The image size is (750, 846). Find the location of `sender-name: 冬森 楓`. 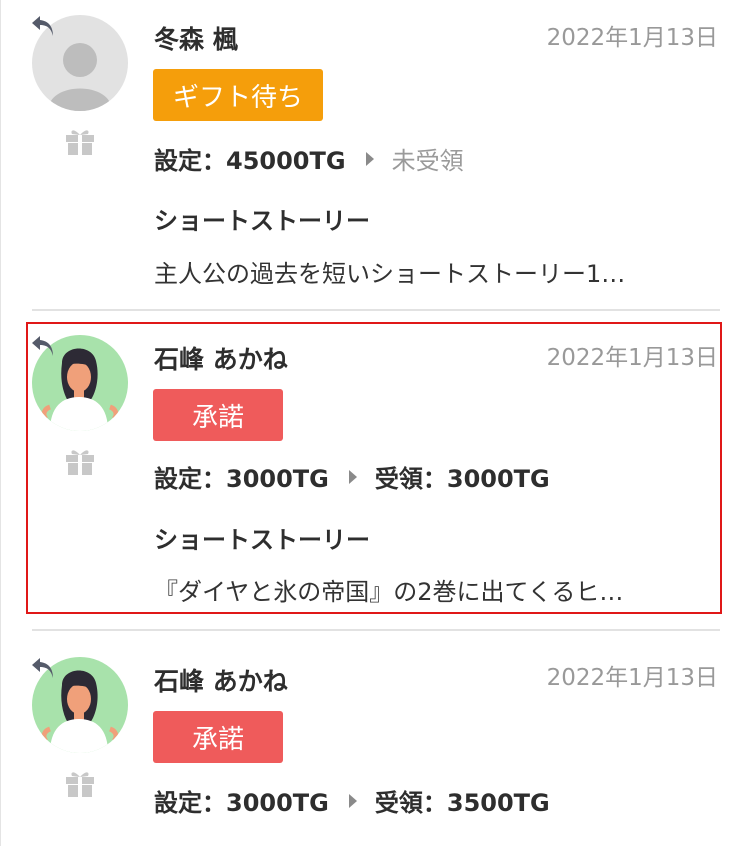

sender-name: 冬森 楓 is located at coordinates (196, 39).